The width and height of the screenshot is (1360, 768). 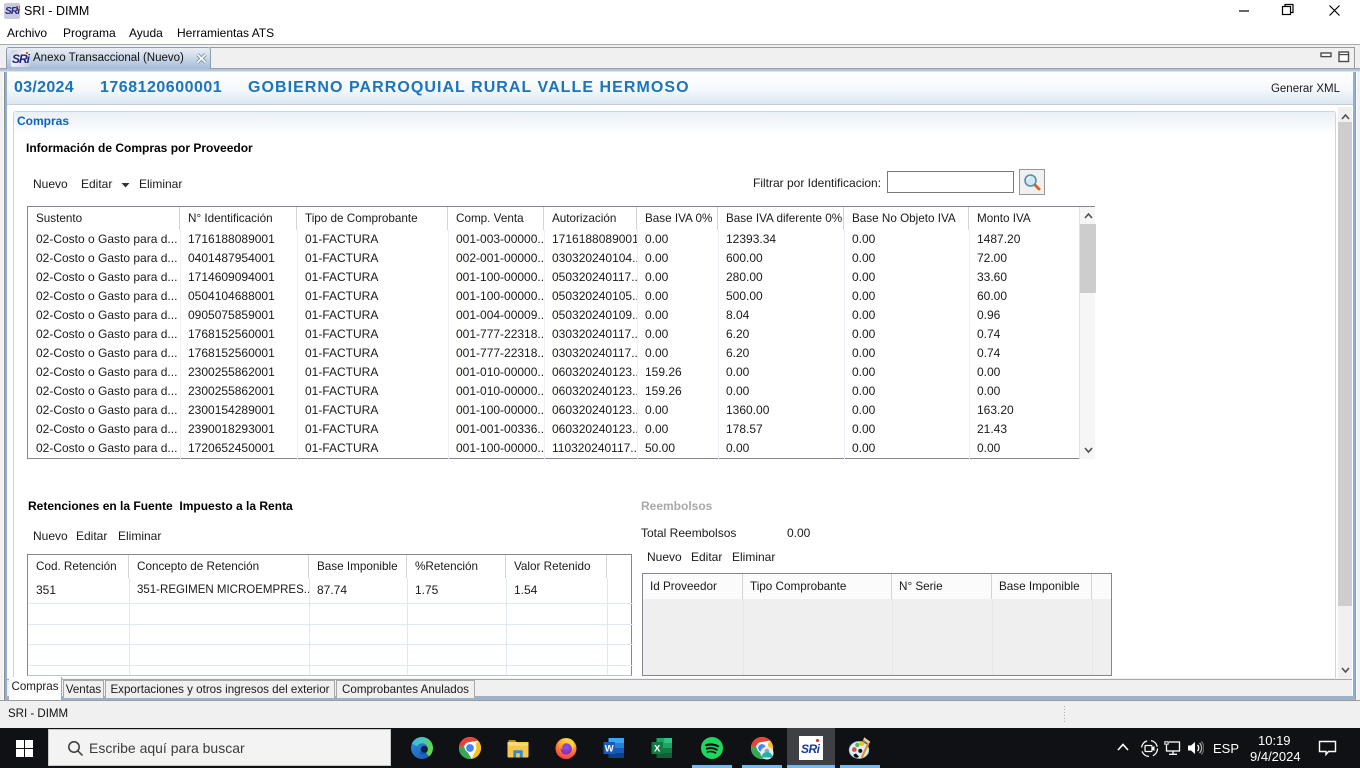 What do you see at coordinates (657, 749) in the screenshot?
I see `svg-text: X` at bounding box center [657, 749].